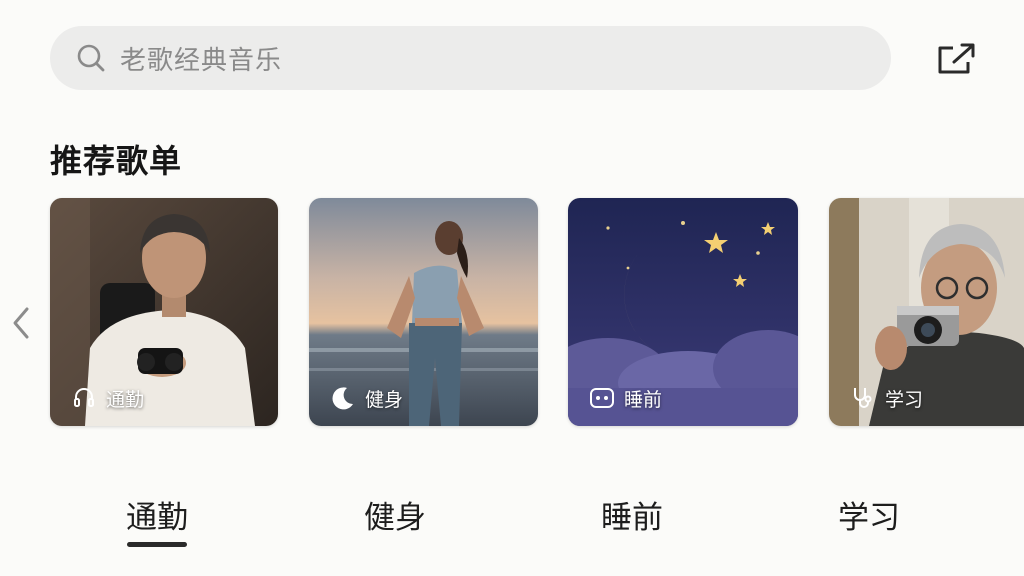  Describe the element at coordinates (602, 398) in the screenshot. I see `robot-icon` at that location.